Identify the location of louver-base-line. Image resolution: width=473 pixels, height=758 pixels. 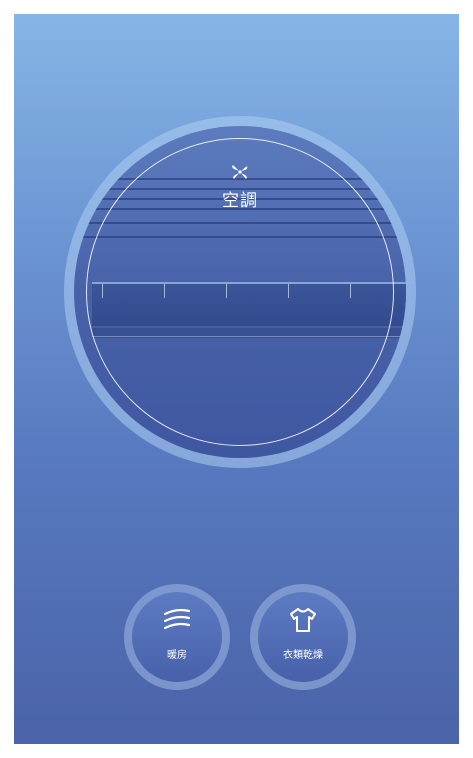
(249, 336).